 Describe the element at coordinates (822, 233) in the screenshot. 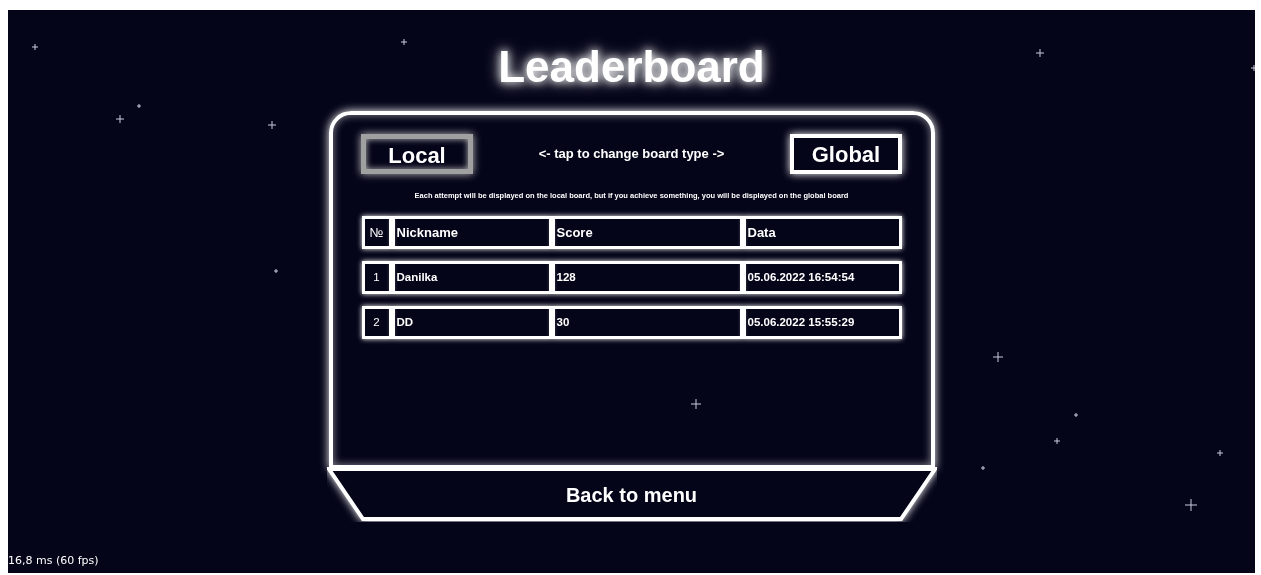

I see `column-header: Data` at that location.